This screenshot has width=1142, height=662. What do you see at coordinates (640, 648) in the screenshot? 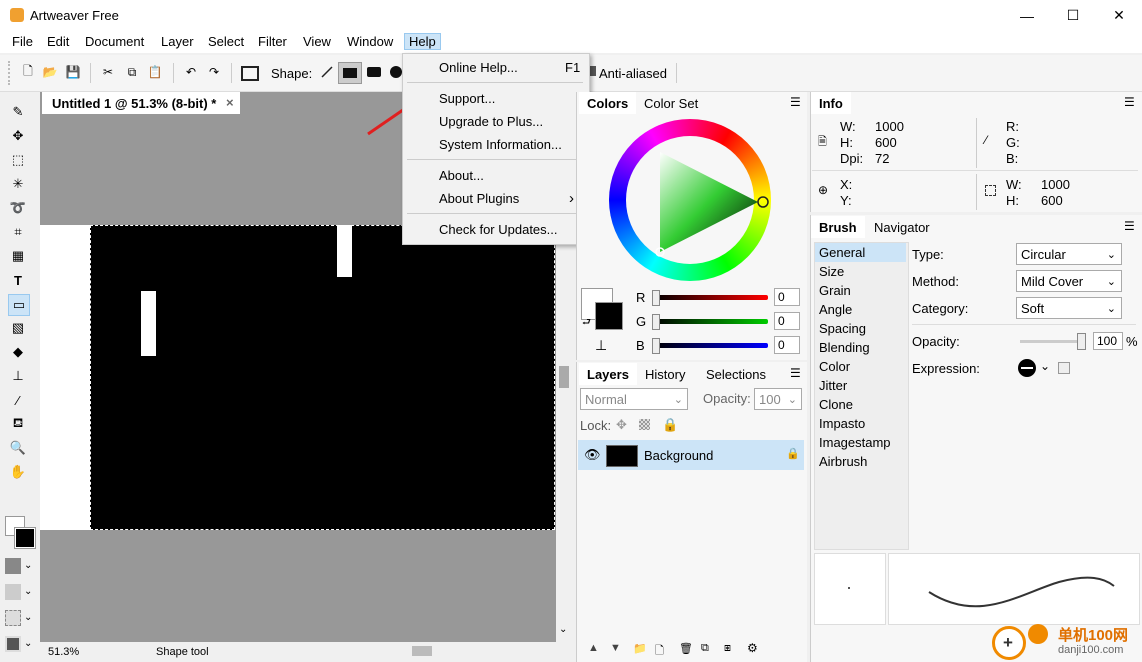
I see `new-group-icon: 📁` at bounding box center [640, 648].